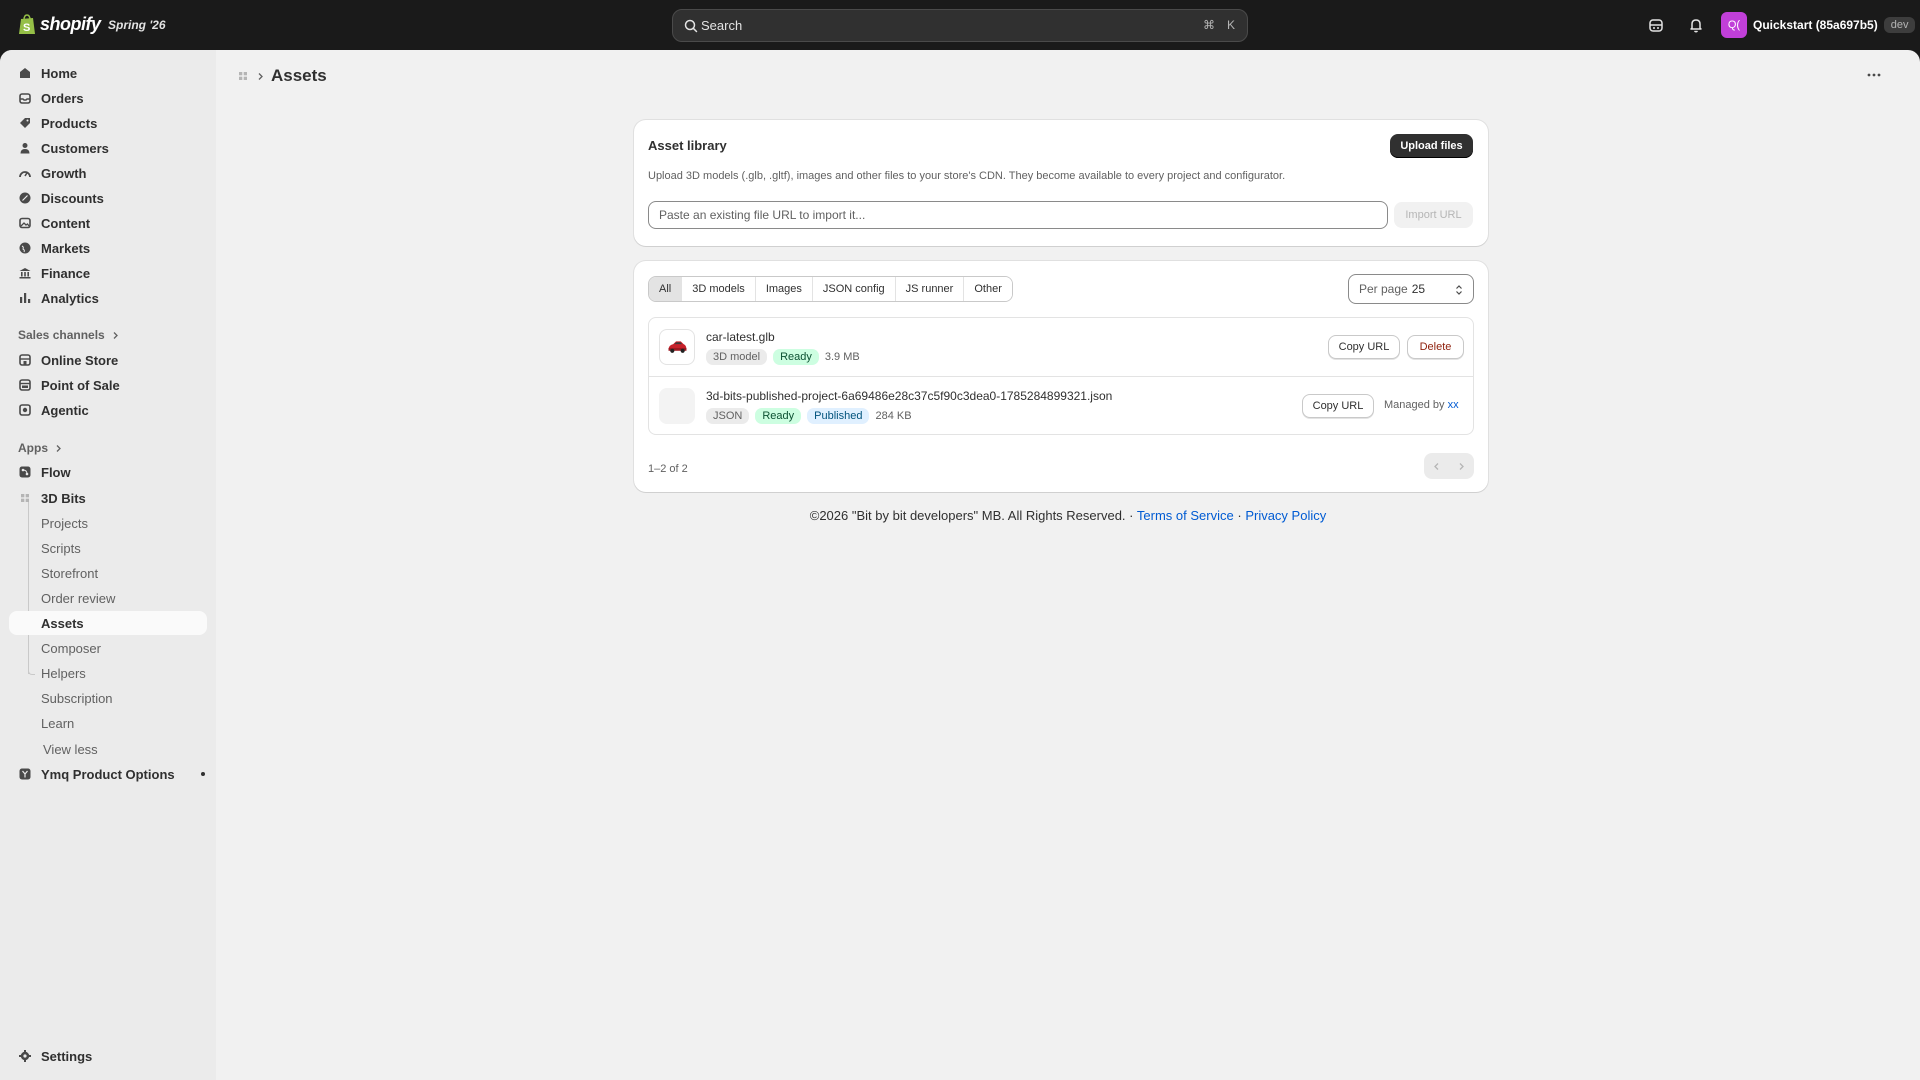 The height and width of the screenshot is (1080, 1920). What do you see at coordinates (108, 774) in the screenshot?
I see `sidebar-item-ymq: Ymq Product Options` at bounding box center [108, 774].